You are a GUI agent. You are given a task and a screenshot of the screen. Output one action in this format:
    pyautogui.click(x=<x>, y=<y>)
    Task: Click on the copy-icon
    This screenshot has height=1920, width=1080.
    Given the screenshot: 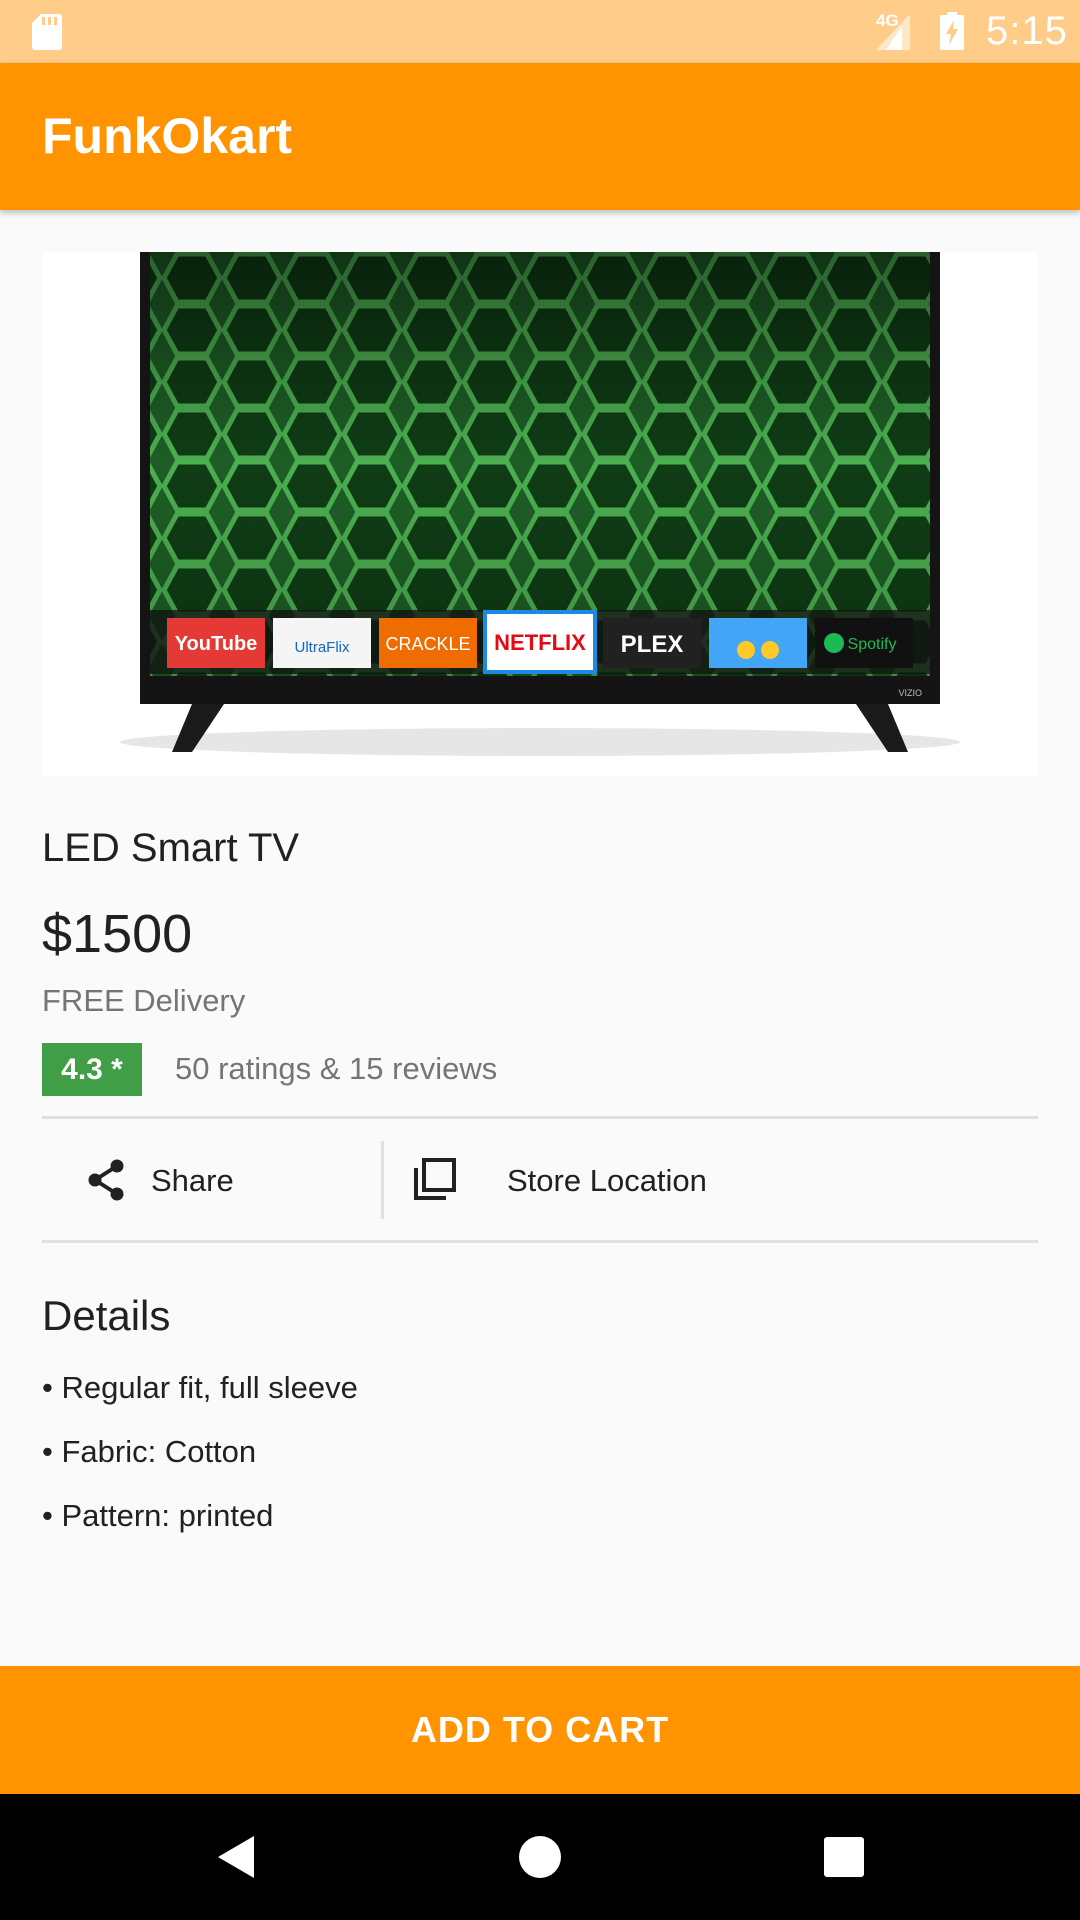 What is the action you would take?
    pyautogui.click(x=435, y=1179)
    